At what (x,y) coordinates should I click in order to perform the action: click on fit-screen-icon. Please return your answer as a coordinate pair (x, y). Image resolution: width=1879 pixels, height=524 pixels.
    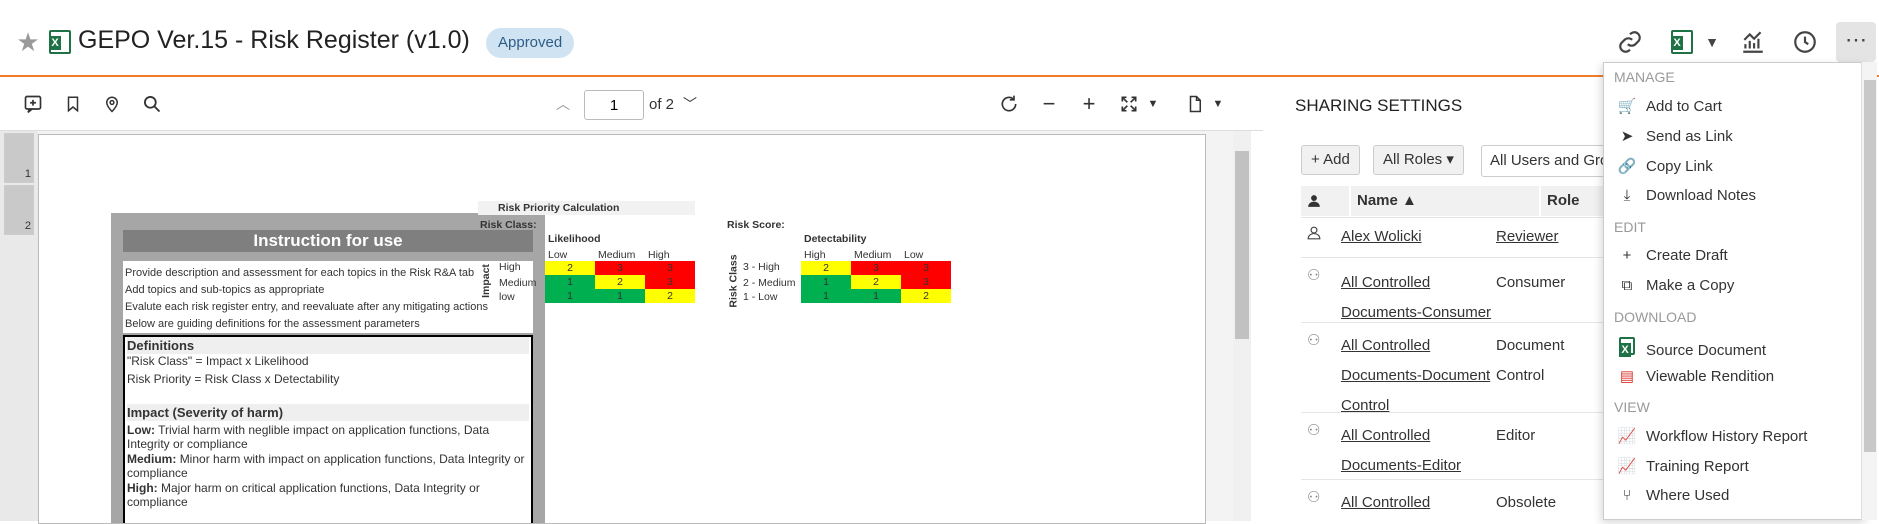
    Looking at the image, I should click on (1129, 104).